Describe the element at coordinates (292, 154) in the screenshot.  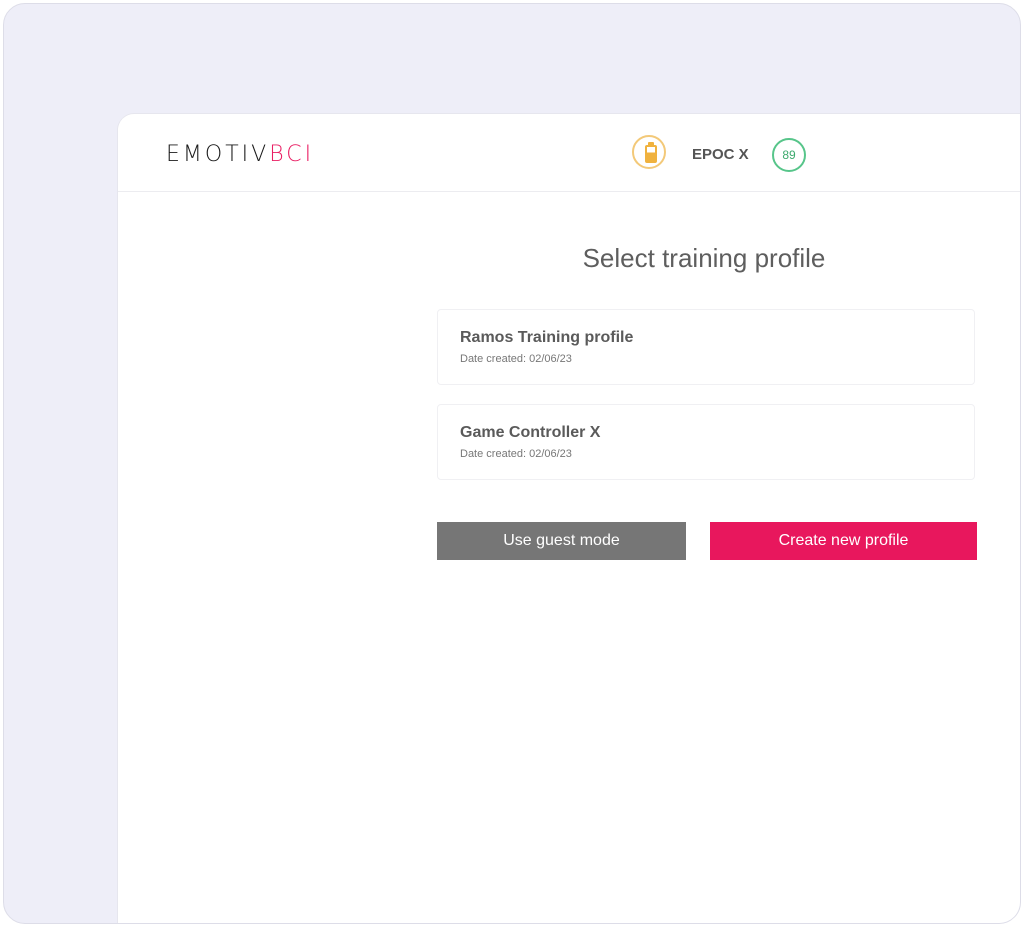
I see `logo-accent-text: BCI` at that location.